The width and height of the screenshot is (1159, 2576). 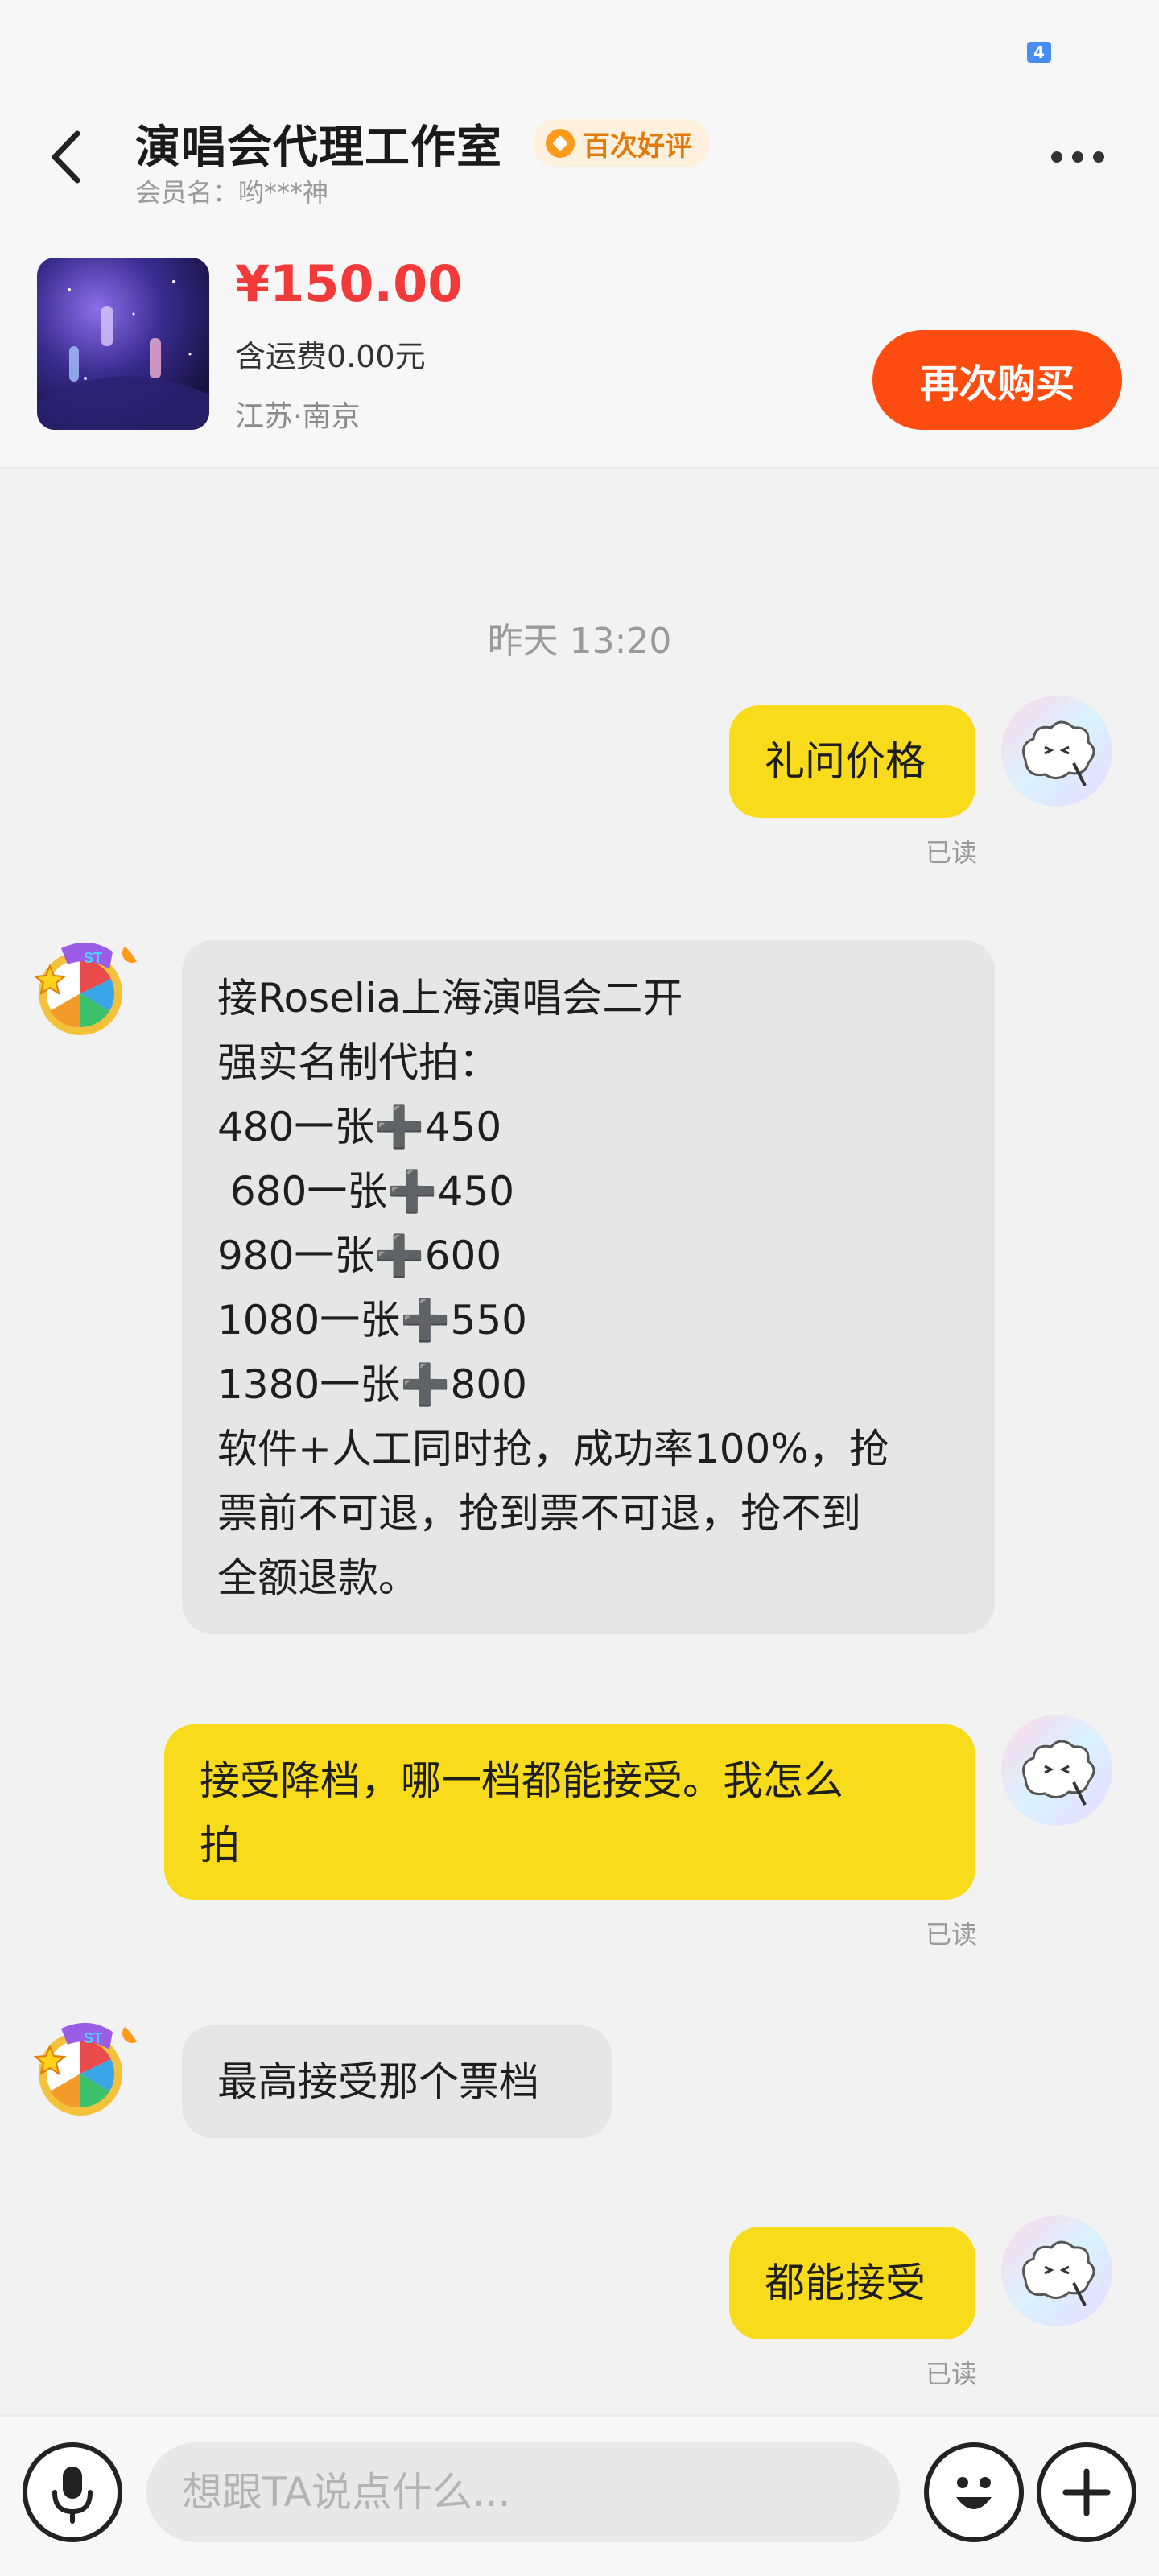 What do you see at coordinates (349, 283) in the screenshot?
I see `product-price: ¥150.00` at bounding box center [349, 283].